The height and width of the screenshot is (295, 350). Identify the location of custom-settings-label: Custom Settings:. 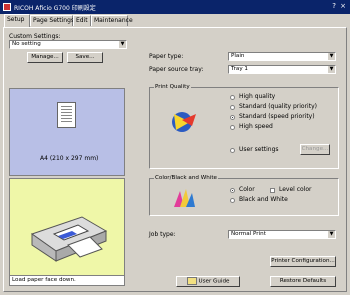
(35, 36).